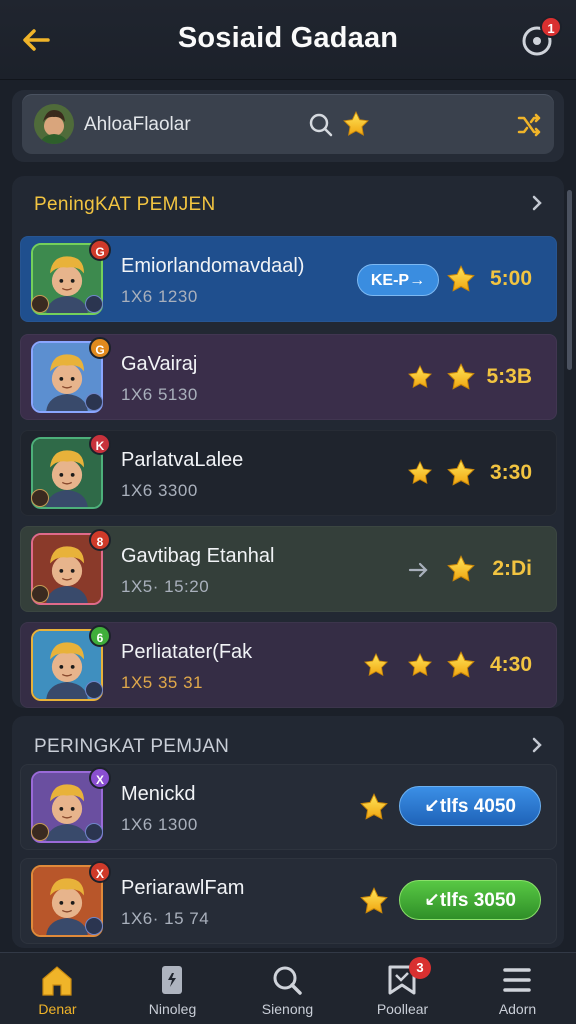 The width and height of the screenshot is (576, 1024). Describe the element at coordinates (100, 636) in the screenshot. I see `rank-badge: 6` at that location.